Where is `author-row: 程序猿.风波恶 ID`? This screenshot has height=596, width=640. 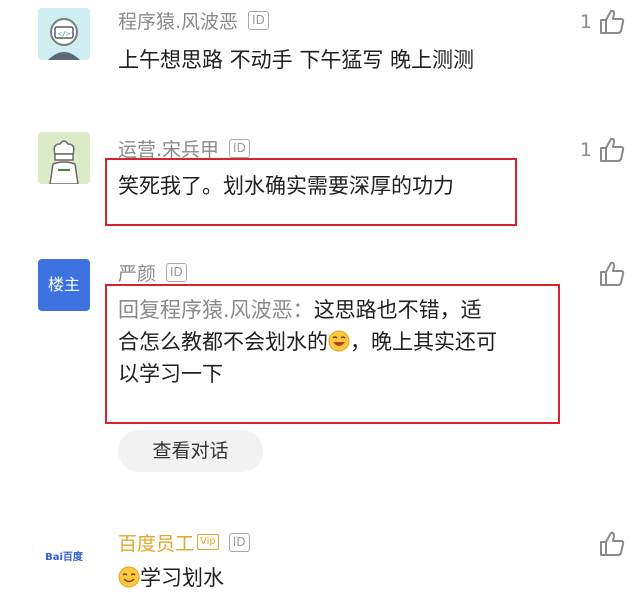 author-row: 程序猿.风波恶 ID is located at coordinates (193, 20).